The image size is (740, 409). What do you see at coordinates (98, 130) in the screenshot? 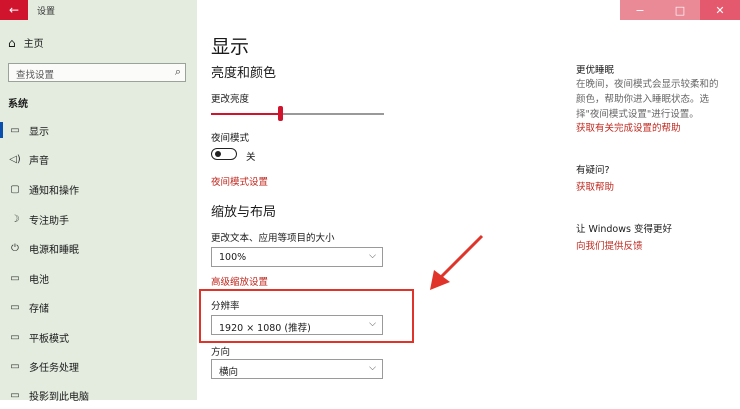
I see `sidebar-item-display: ▭ 显示` at bounding box center [98, 130].